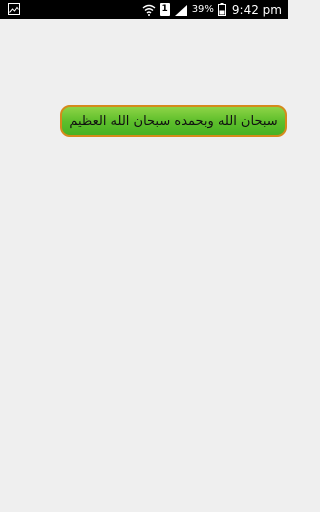 This screenshot has height=512, width=320. I want to click on sim-slot-number: 1, so click(164, 9).